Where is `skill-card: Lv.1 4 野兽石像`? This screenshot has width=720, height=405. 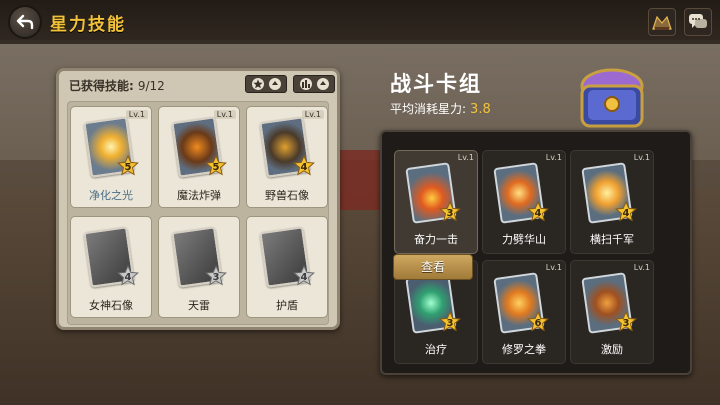
skill-card: Lv.1 4 野兽石像 is located at coordinates (287, 157).